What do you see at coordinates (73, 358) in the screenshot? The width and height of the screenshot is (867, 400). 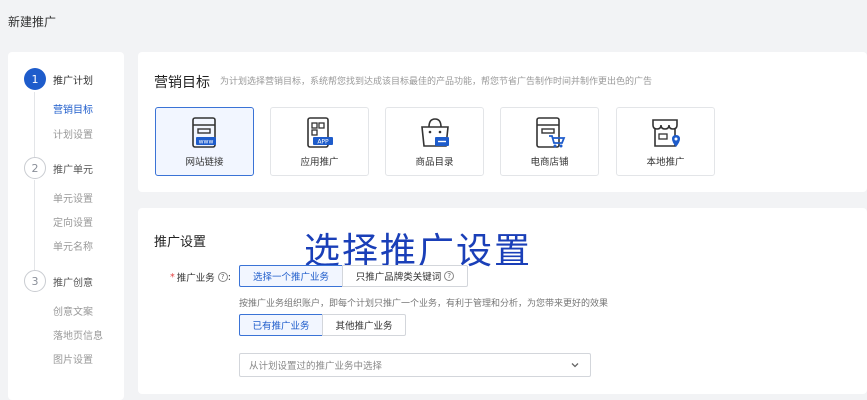 I see `substep-image-settings: 图片设置` at bounding box center [73, 358].